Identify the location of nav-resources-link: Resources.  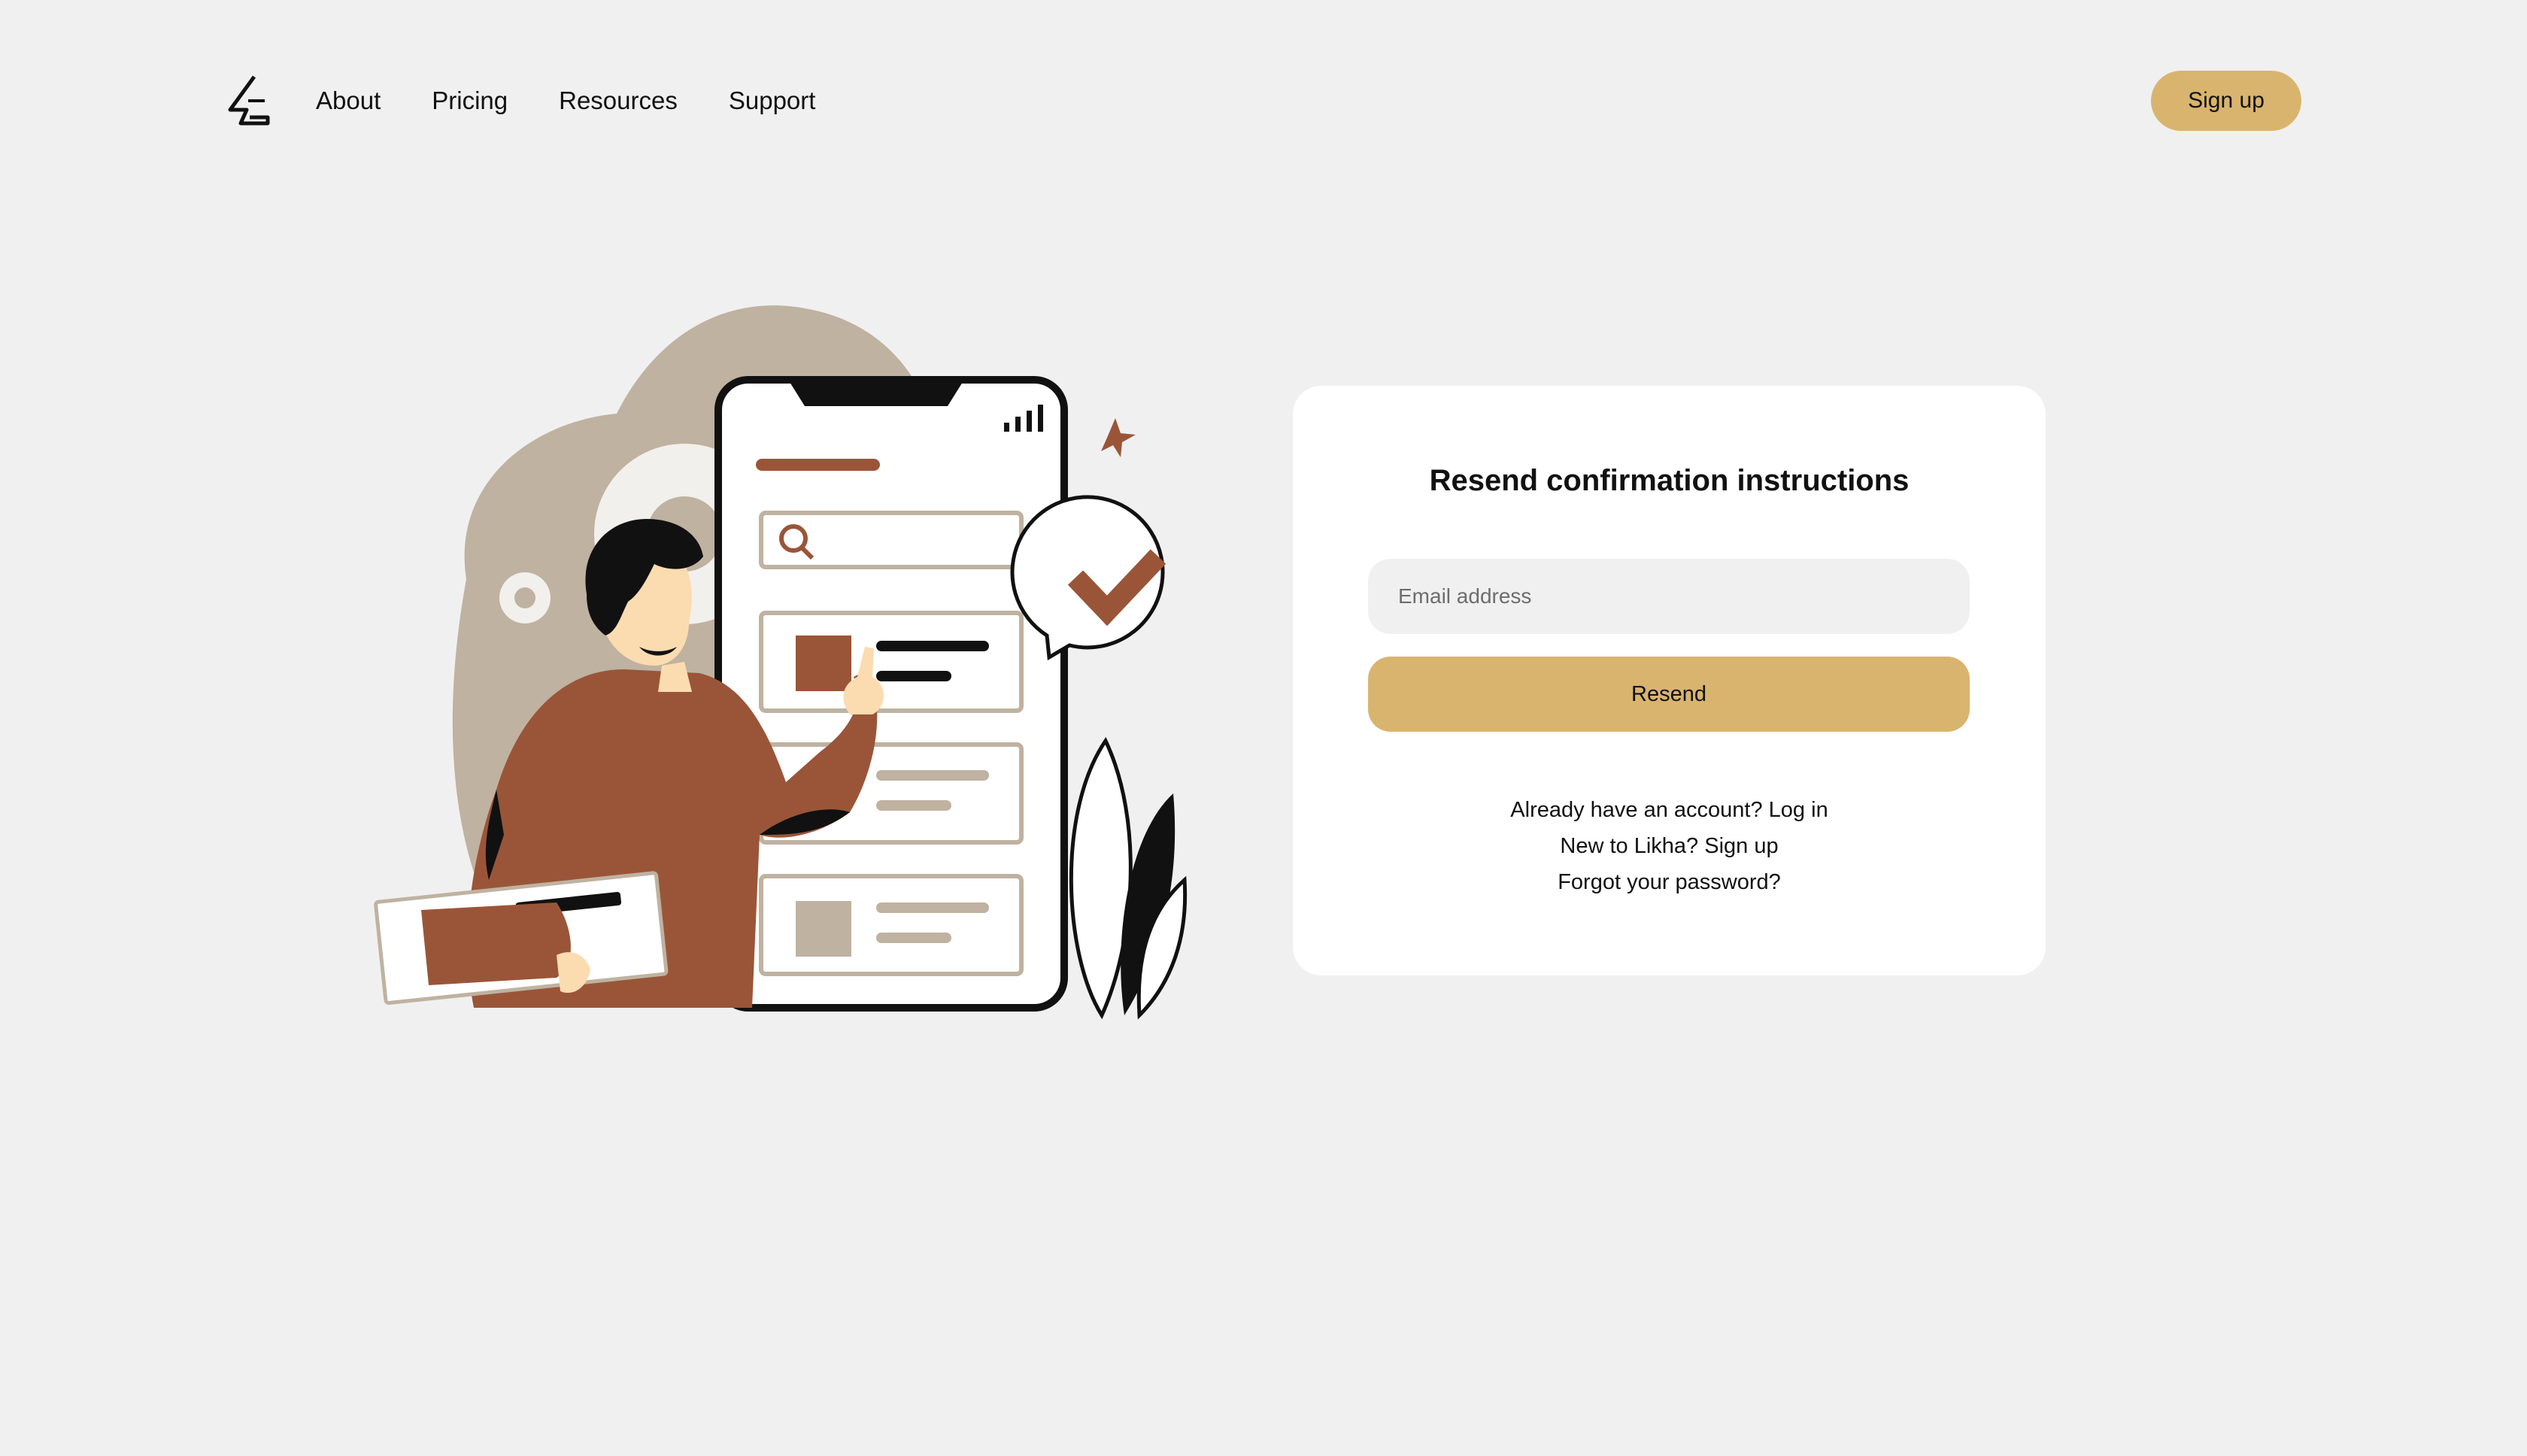
(618, 101).